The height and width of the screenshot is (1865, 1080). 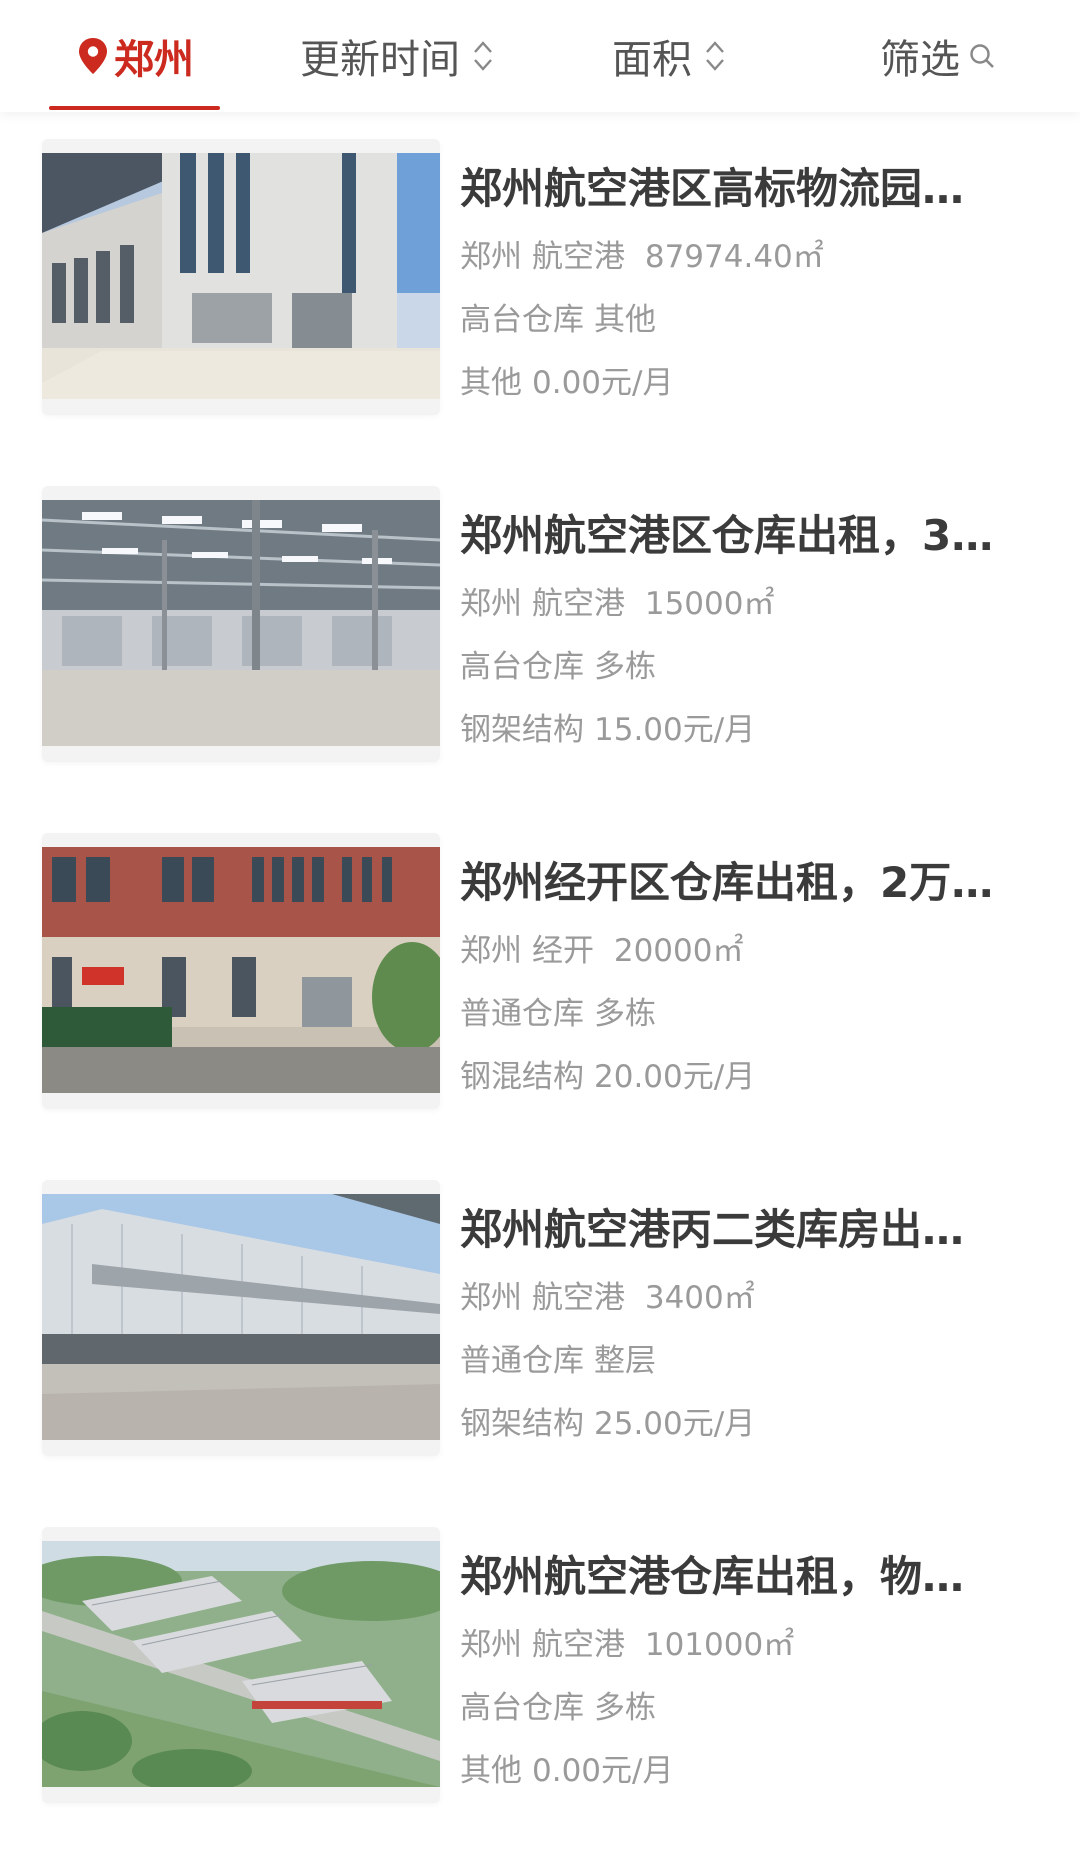 I want to click on listing-district: 经开, so click(x=563, y=951).